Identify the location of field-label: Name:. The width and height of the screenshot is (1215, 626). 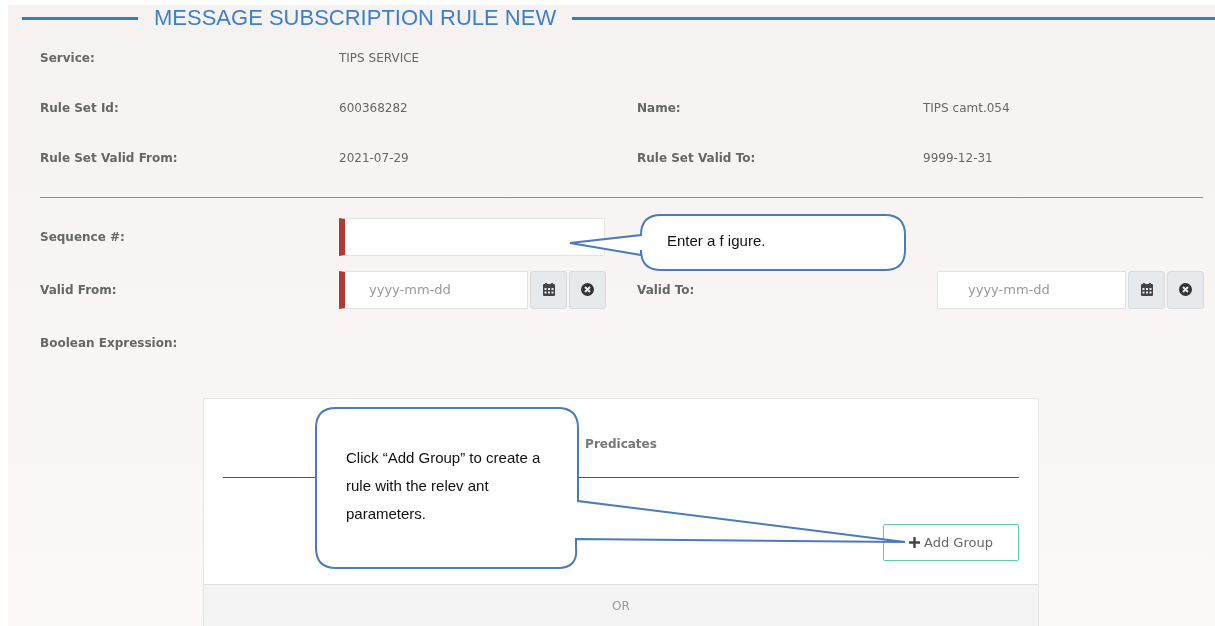
(659, 108).